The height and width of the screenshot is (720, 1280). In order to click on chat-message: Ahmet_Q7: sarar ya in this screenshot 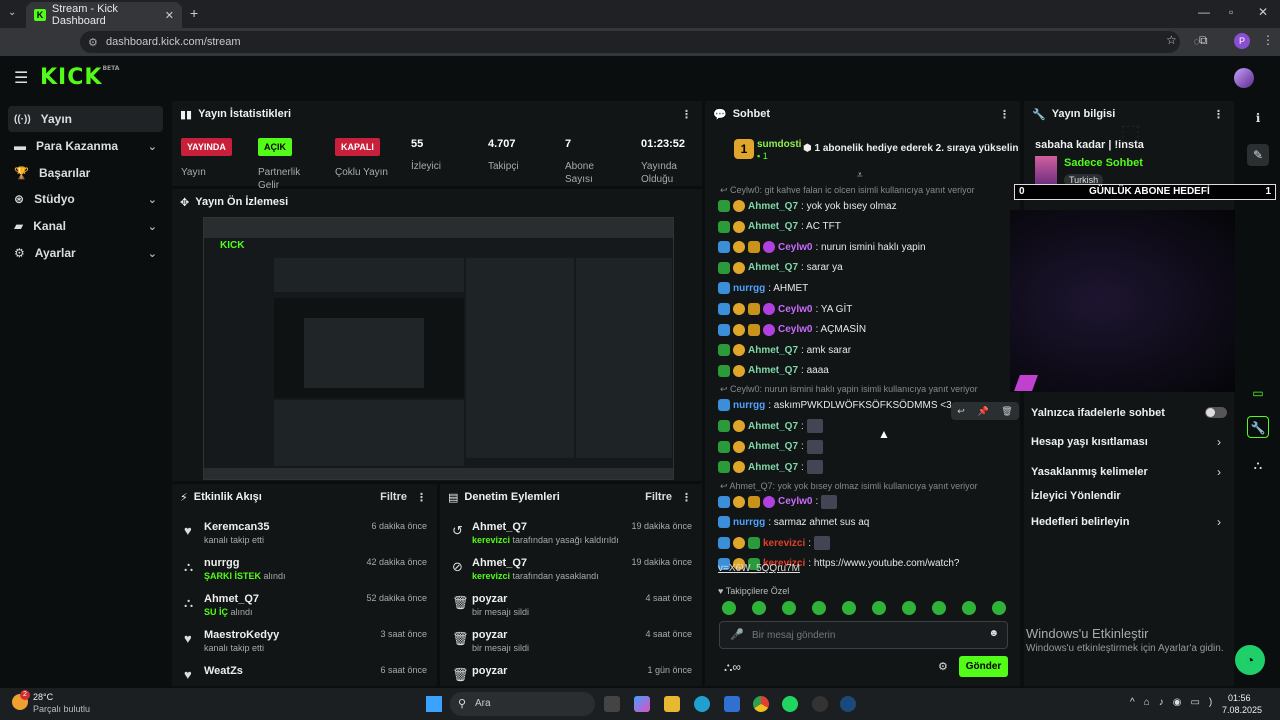, I will do `click(780, 268)`.